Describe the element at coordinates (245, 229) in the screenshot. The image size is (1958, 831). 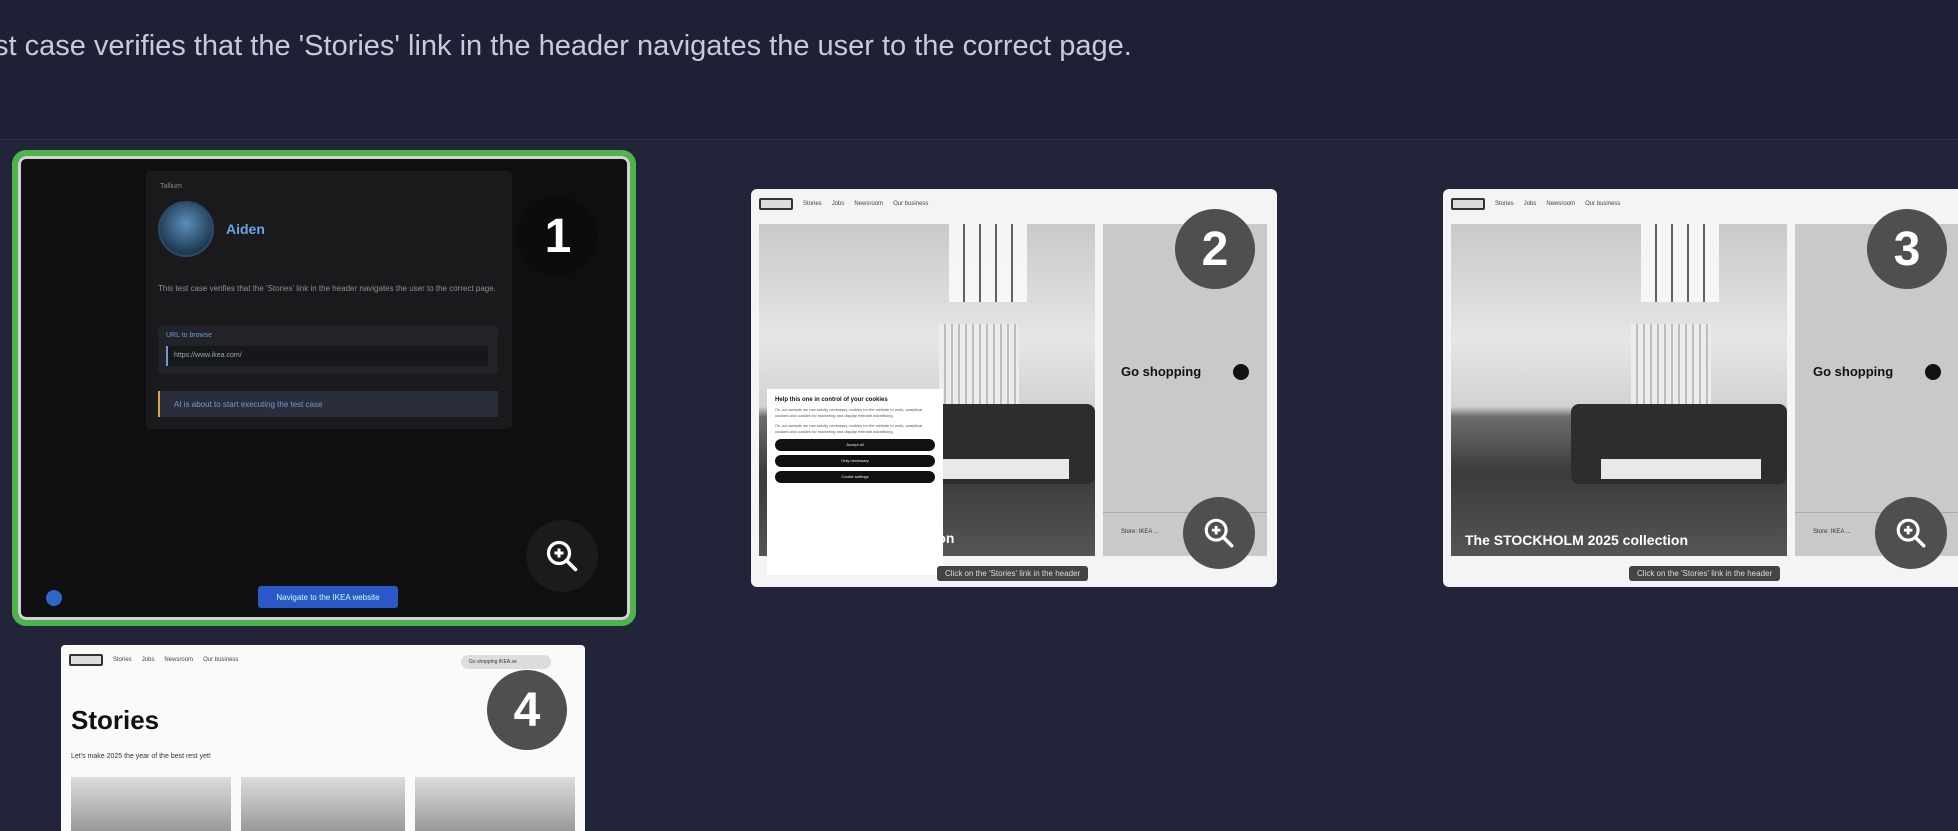
I see `user-name: Aiden` at that location.